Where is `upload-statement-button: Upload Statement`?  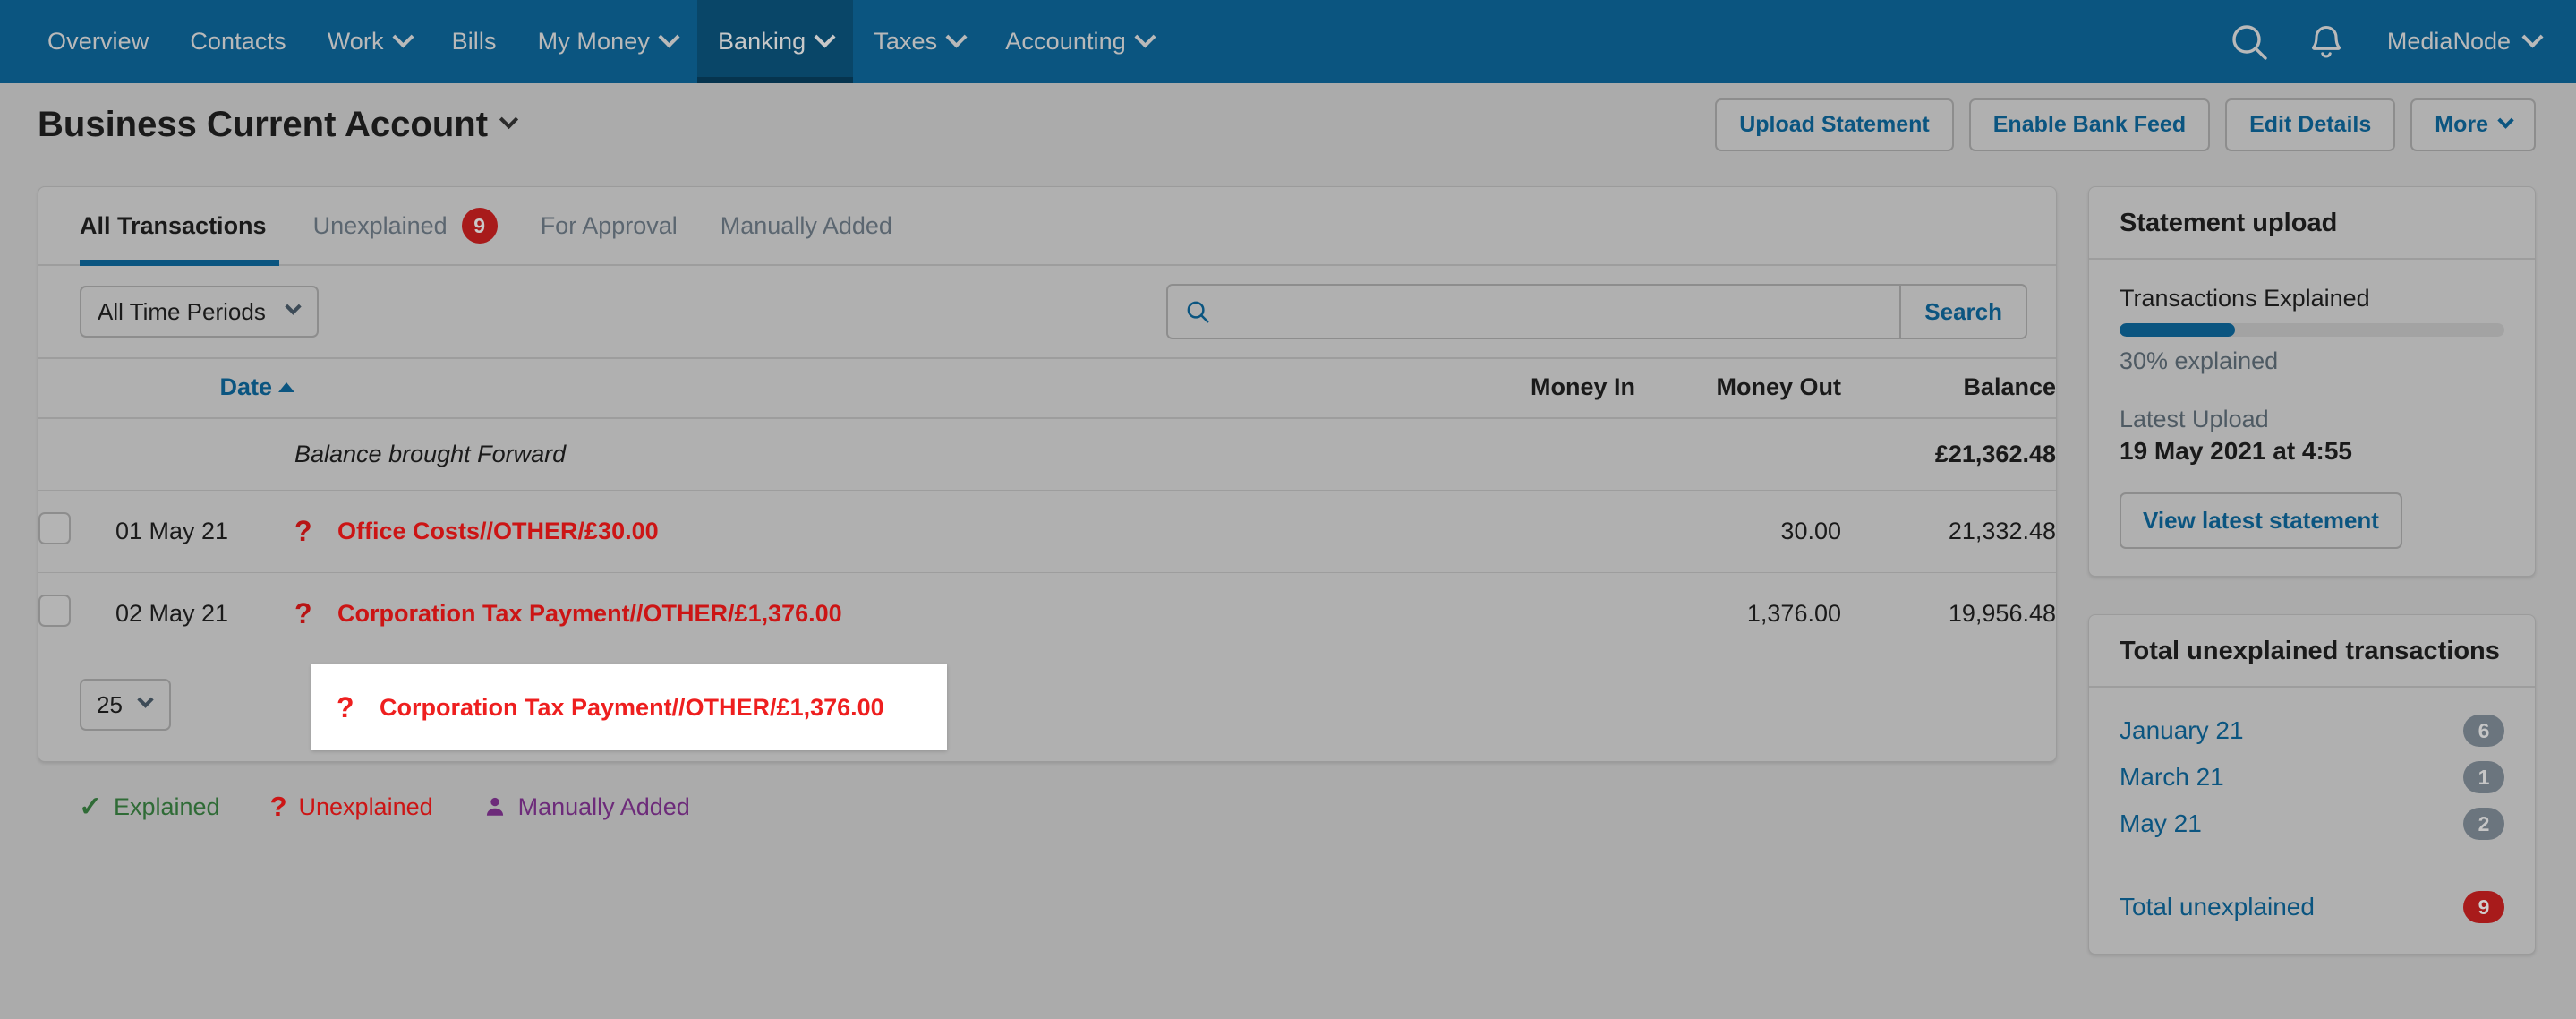 upload-statement-button: Upload Statement is located at coordinates (1834, 124).